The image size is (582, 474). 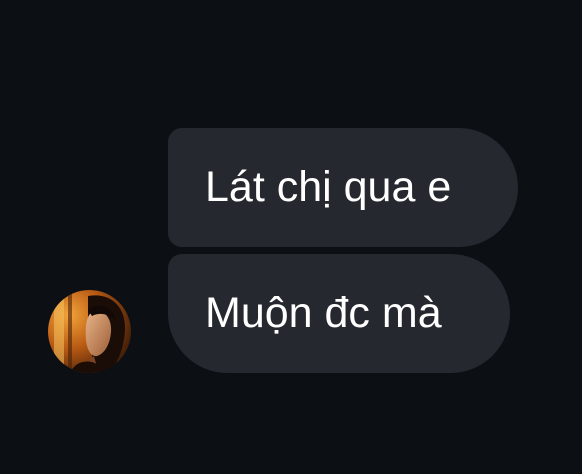 I want to click on avatar, so click(x=89, y=331).